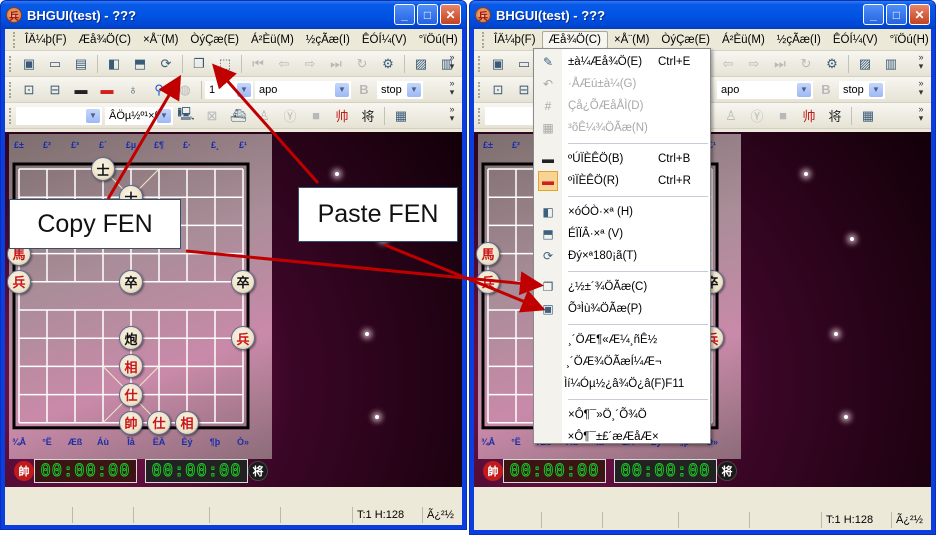 Image resolution: width=936 pixels, height=535 pixels. What do you see at coordinates (229, 89) in the screenshot?
I see `depth-select: 1 ▼` at bounding box center [229, 89].